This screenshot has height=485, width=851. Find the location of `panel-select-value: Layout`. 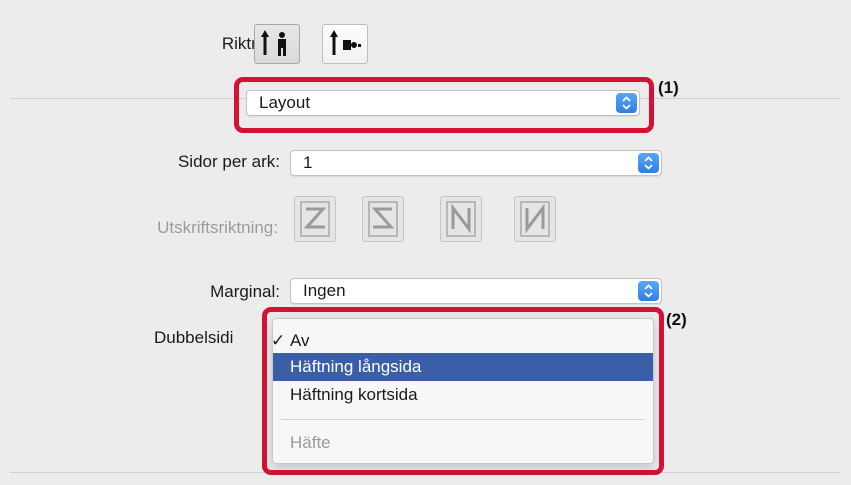

panel-select-value: Layout is located at coordinates (285, 102).